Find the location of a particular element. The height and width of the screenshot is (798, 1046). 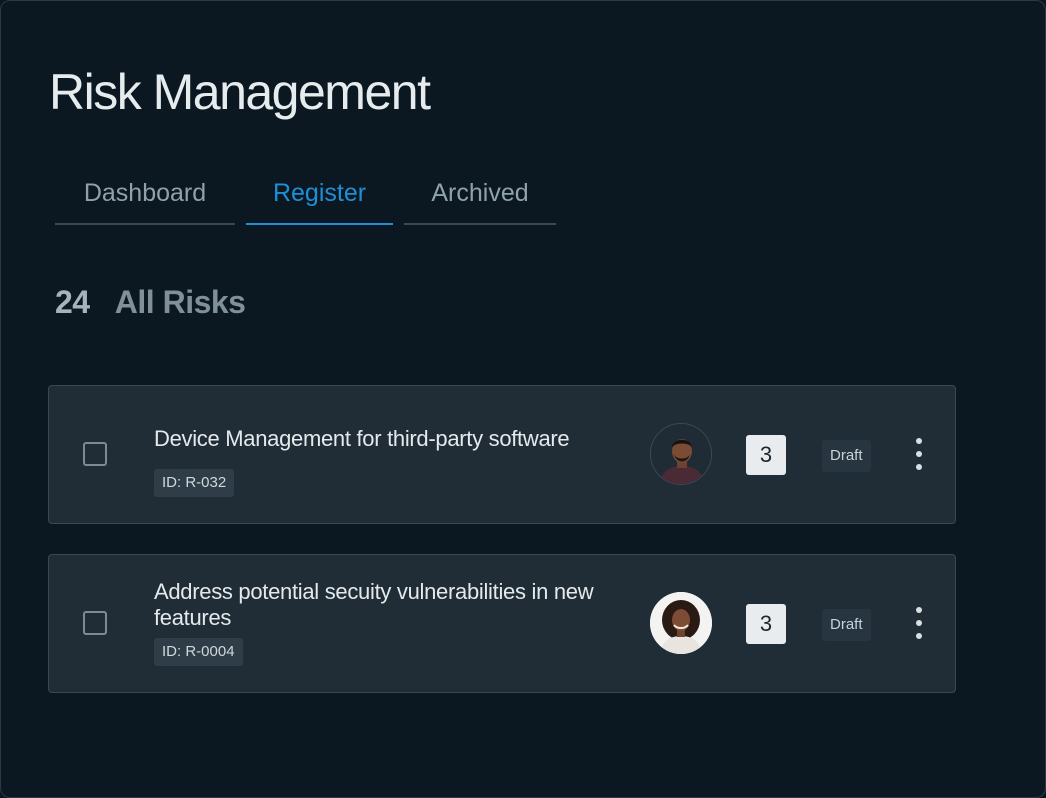

page-title: Risk Management is located at coordinates (240, 92).